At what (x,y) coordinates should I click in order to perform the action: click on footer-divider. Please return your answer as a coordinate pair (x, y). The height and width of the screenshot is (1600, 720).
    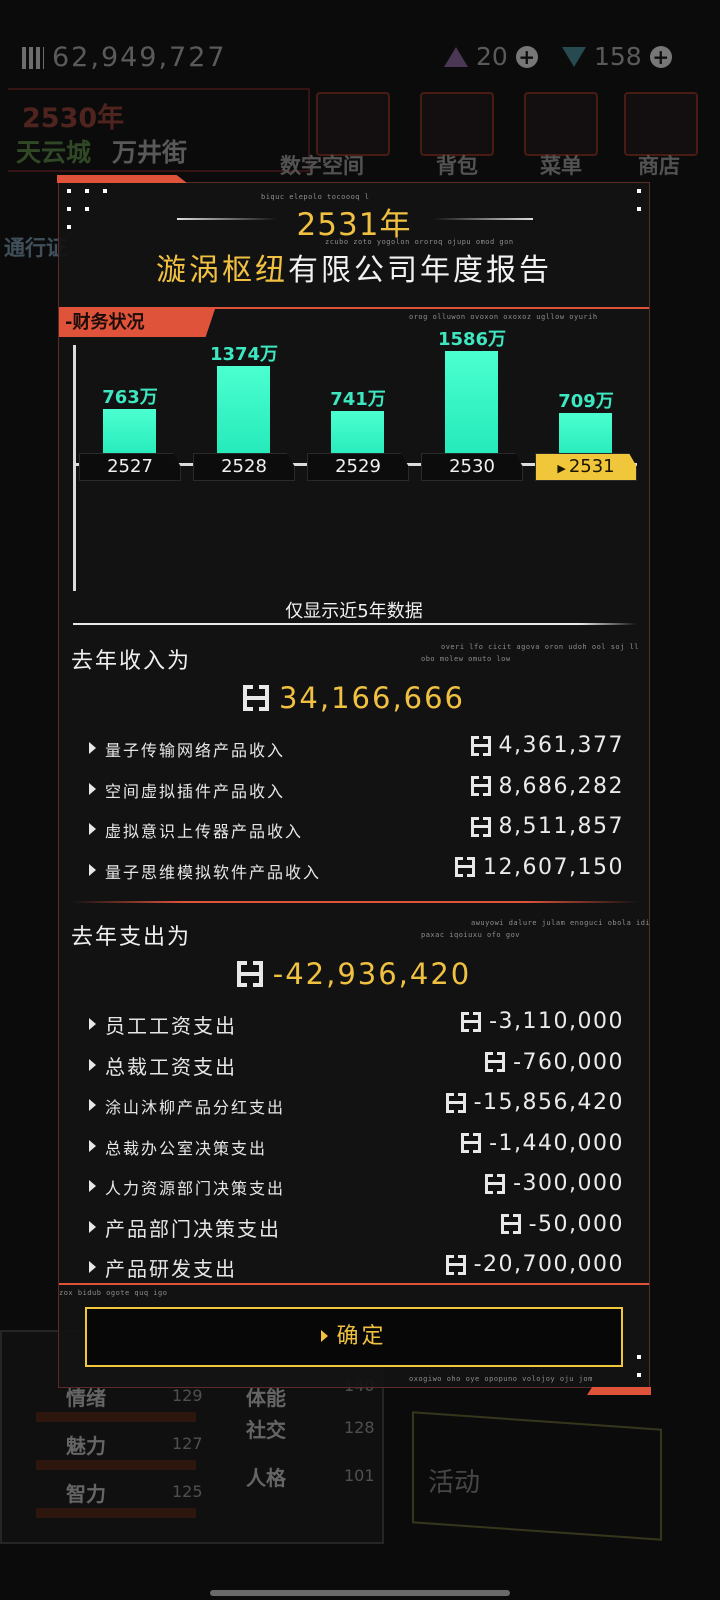
    Looking at the image, I should click on (354, 1284).